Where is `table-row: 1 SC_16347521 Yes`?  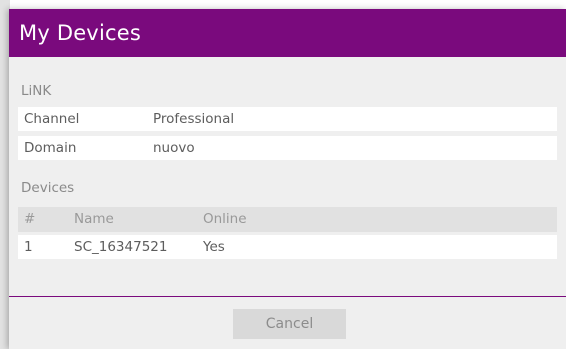 table-row: 1 SC_16347521 Yes is located at coordinates (287, 247).